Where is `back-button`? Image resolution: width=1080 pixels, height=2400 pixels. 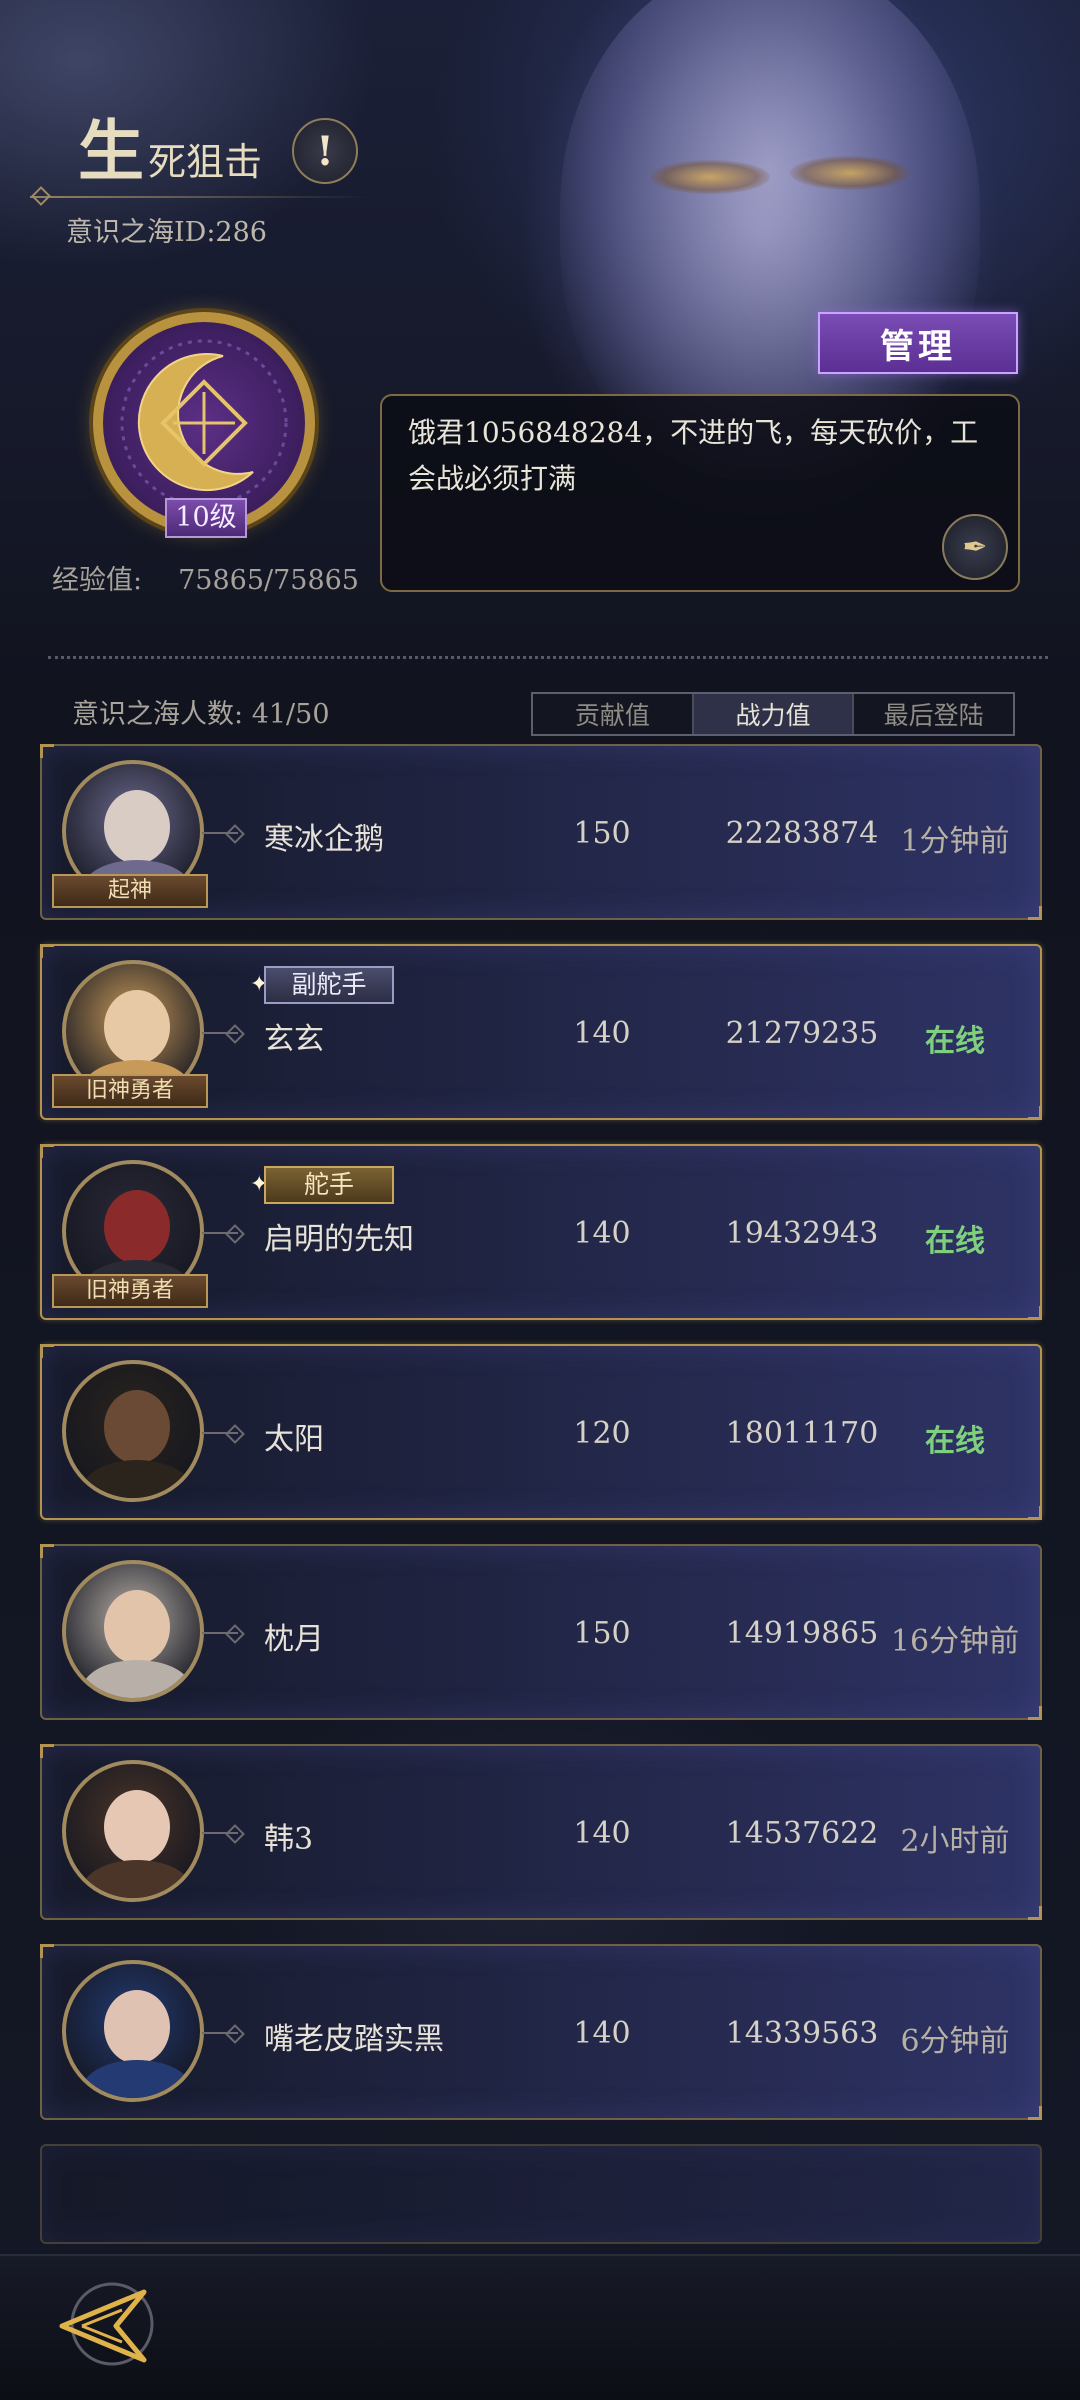
back-button is located at coordinates (107, 2324).